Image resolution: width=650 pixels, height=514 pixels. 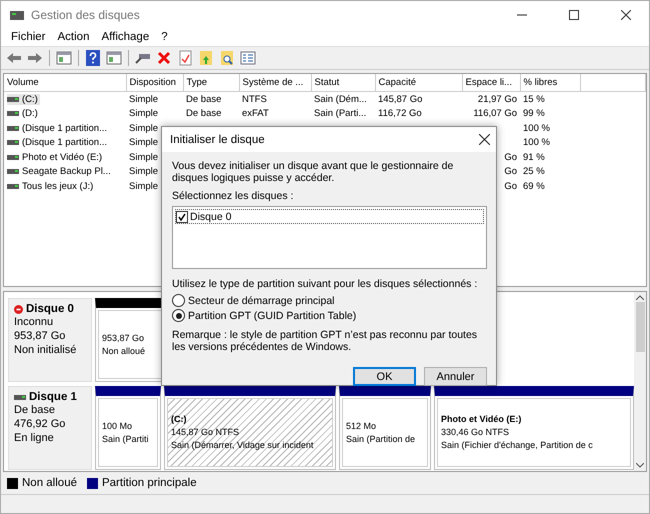 I want to click on partition-block: 100 Mo Sain (Partiti, so click(x=128, y=428).